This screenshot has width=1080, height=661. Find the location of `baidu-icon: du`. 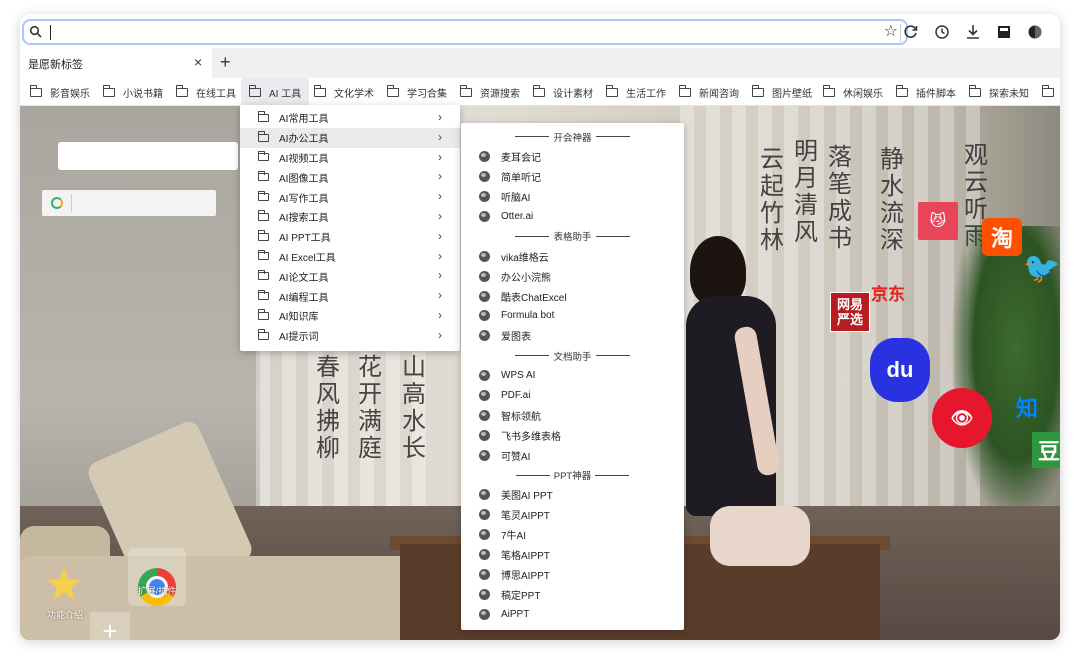

baidu-icon: du is located at coordinates (900, 370).